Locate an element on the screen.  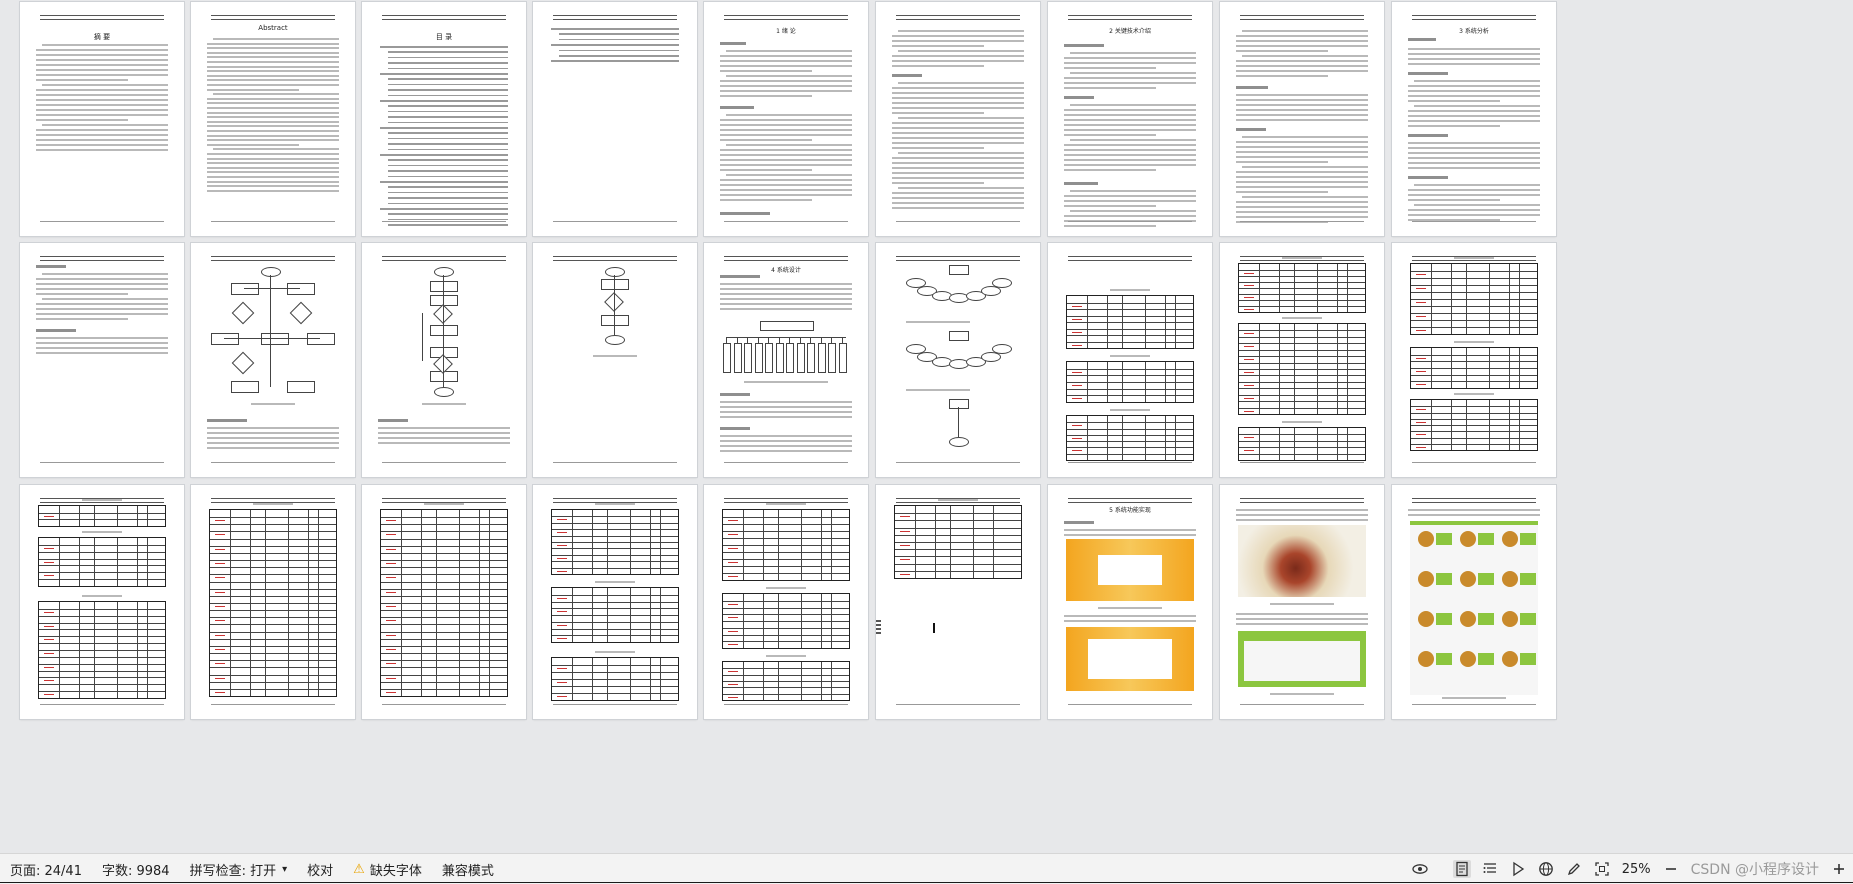
page-17-tables is located at coordinates (1302, 360).